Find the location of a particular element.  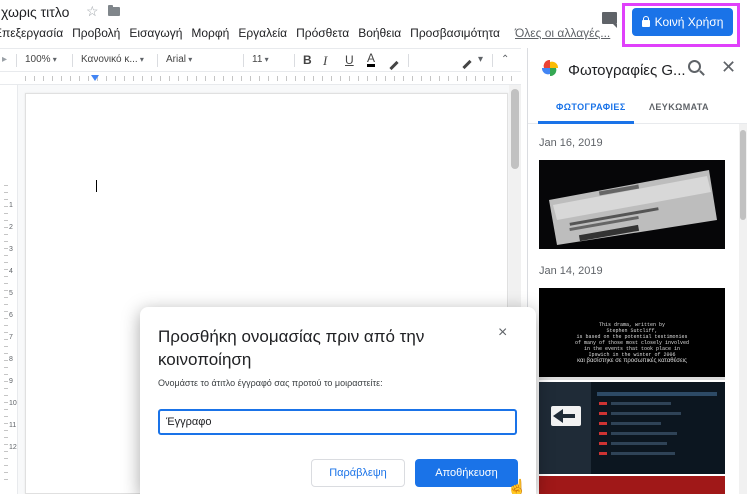

save-button: Αποθήκευση is located at coordinates (466, 473).